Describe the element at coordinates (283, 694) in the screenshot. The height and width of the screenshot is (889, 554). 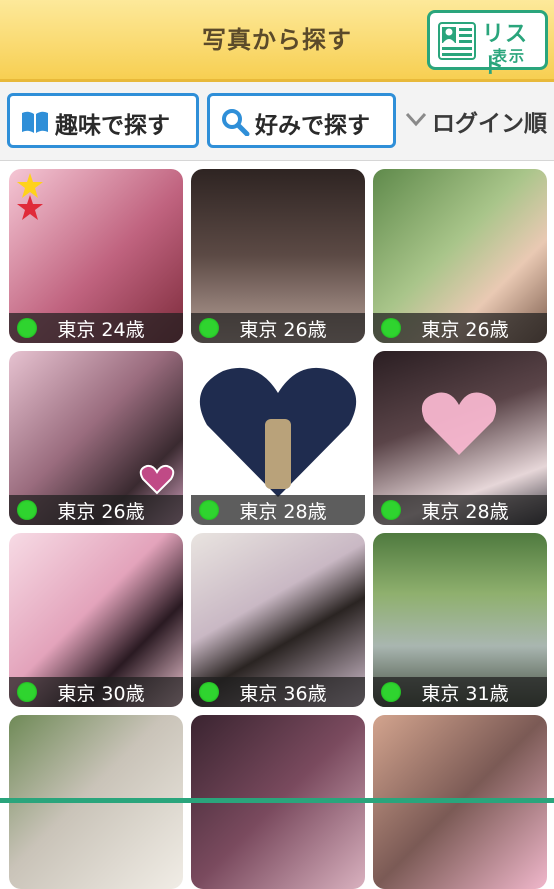
I see `profile-caption: 東京 36歳` at that location.